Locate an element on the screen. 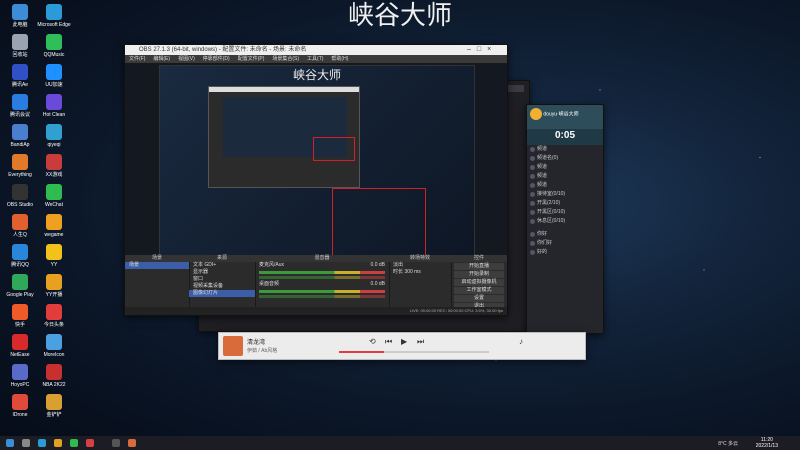  volume-icon: ♪ is located at coordinates (521, 341).